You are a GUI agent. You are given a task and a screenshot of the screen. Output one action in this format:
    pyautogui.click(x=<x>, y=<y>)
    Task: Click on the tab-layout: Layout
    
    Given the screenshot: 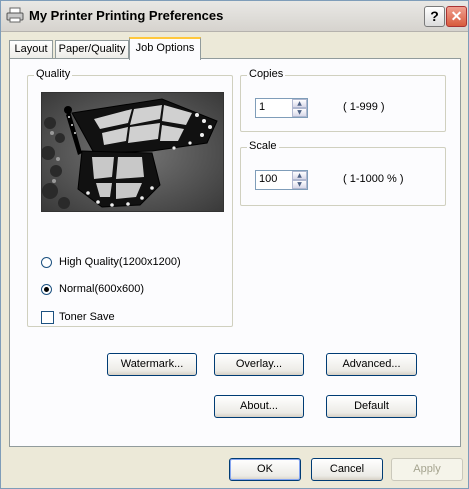 What is the action you would take?
    pyautogui.click(x=31, y=49)
    